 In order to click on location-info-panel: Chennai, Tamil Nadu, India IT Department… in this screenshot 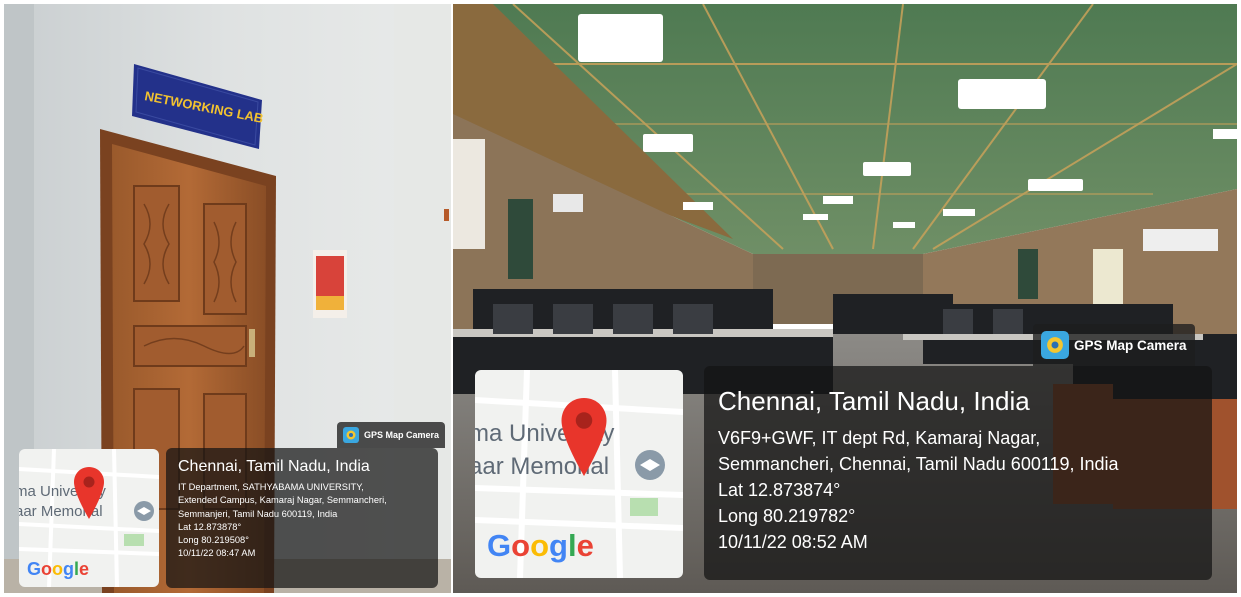, I will do `click(302, 518)`.